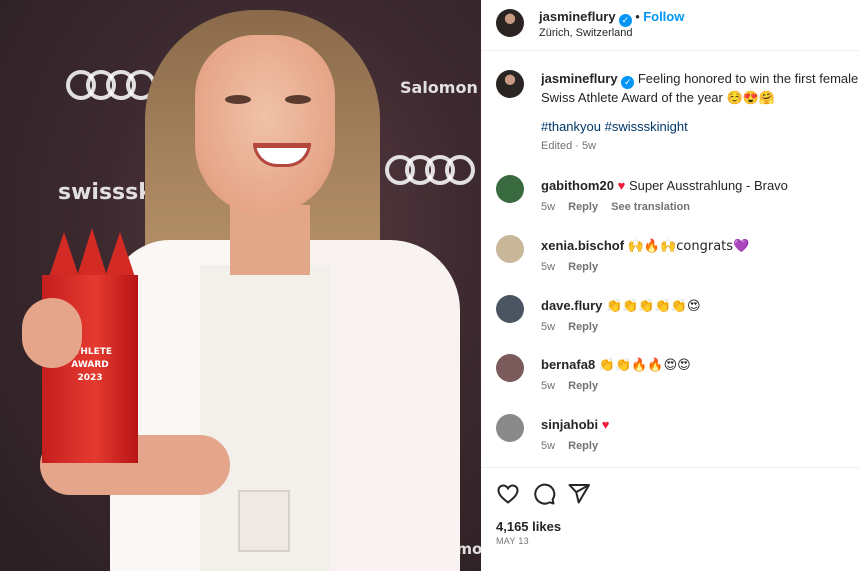 This screenshot has height=571, width=859. I want to click on like-count: 4,165 likes, so click(528, 526).